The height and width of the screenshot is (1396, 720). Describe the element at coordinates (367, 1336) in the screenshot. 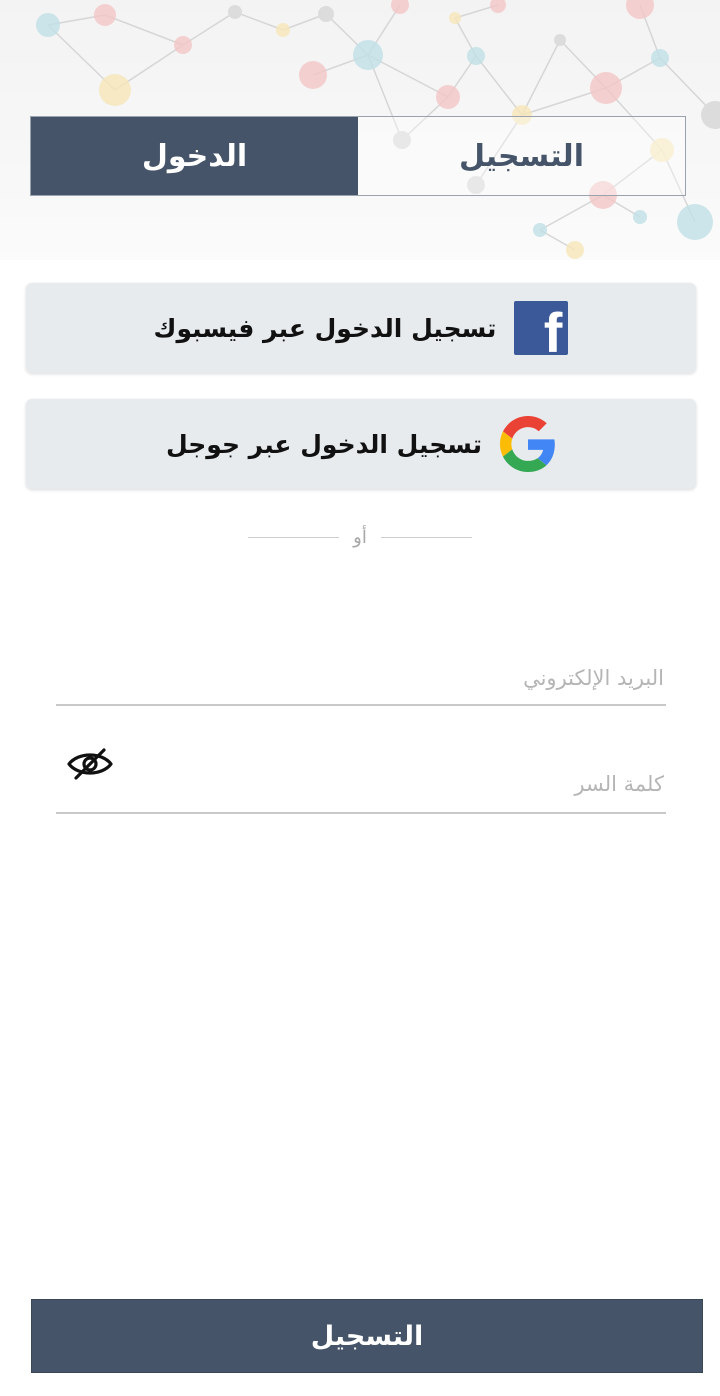

I see `submit-button: التسجيل` at that location.